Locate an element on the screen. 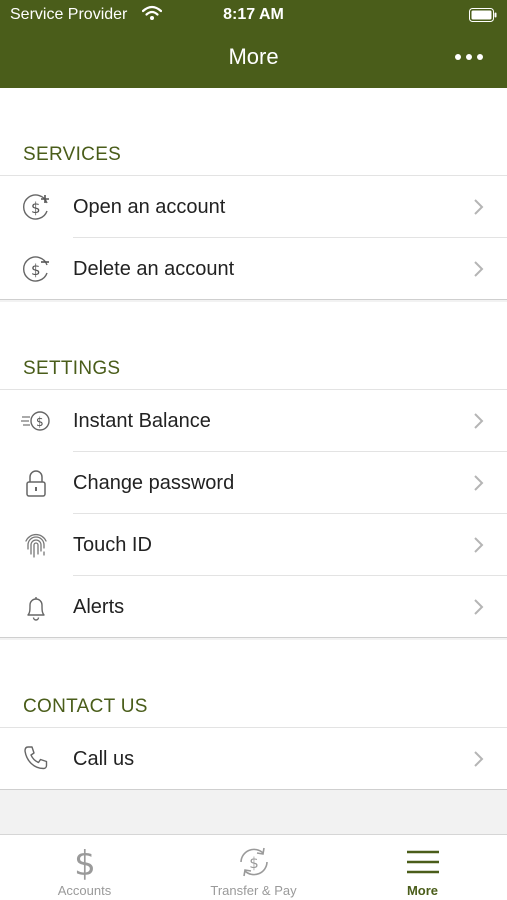 The width and height of the screenshot is (507, 900). battery-icon is located at coordinates (483, 15).